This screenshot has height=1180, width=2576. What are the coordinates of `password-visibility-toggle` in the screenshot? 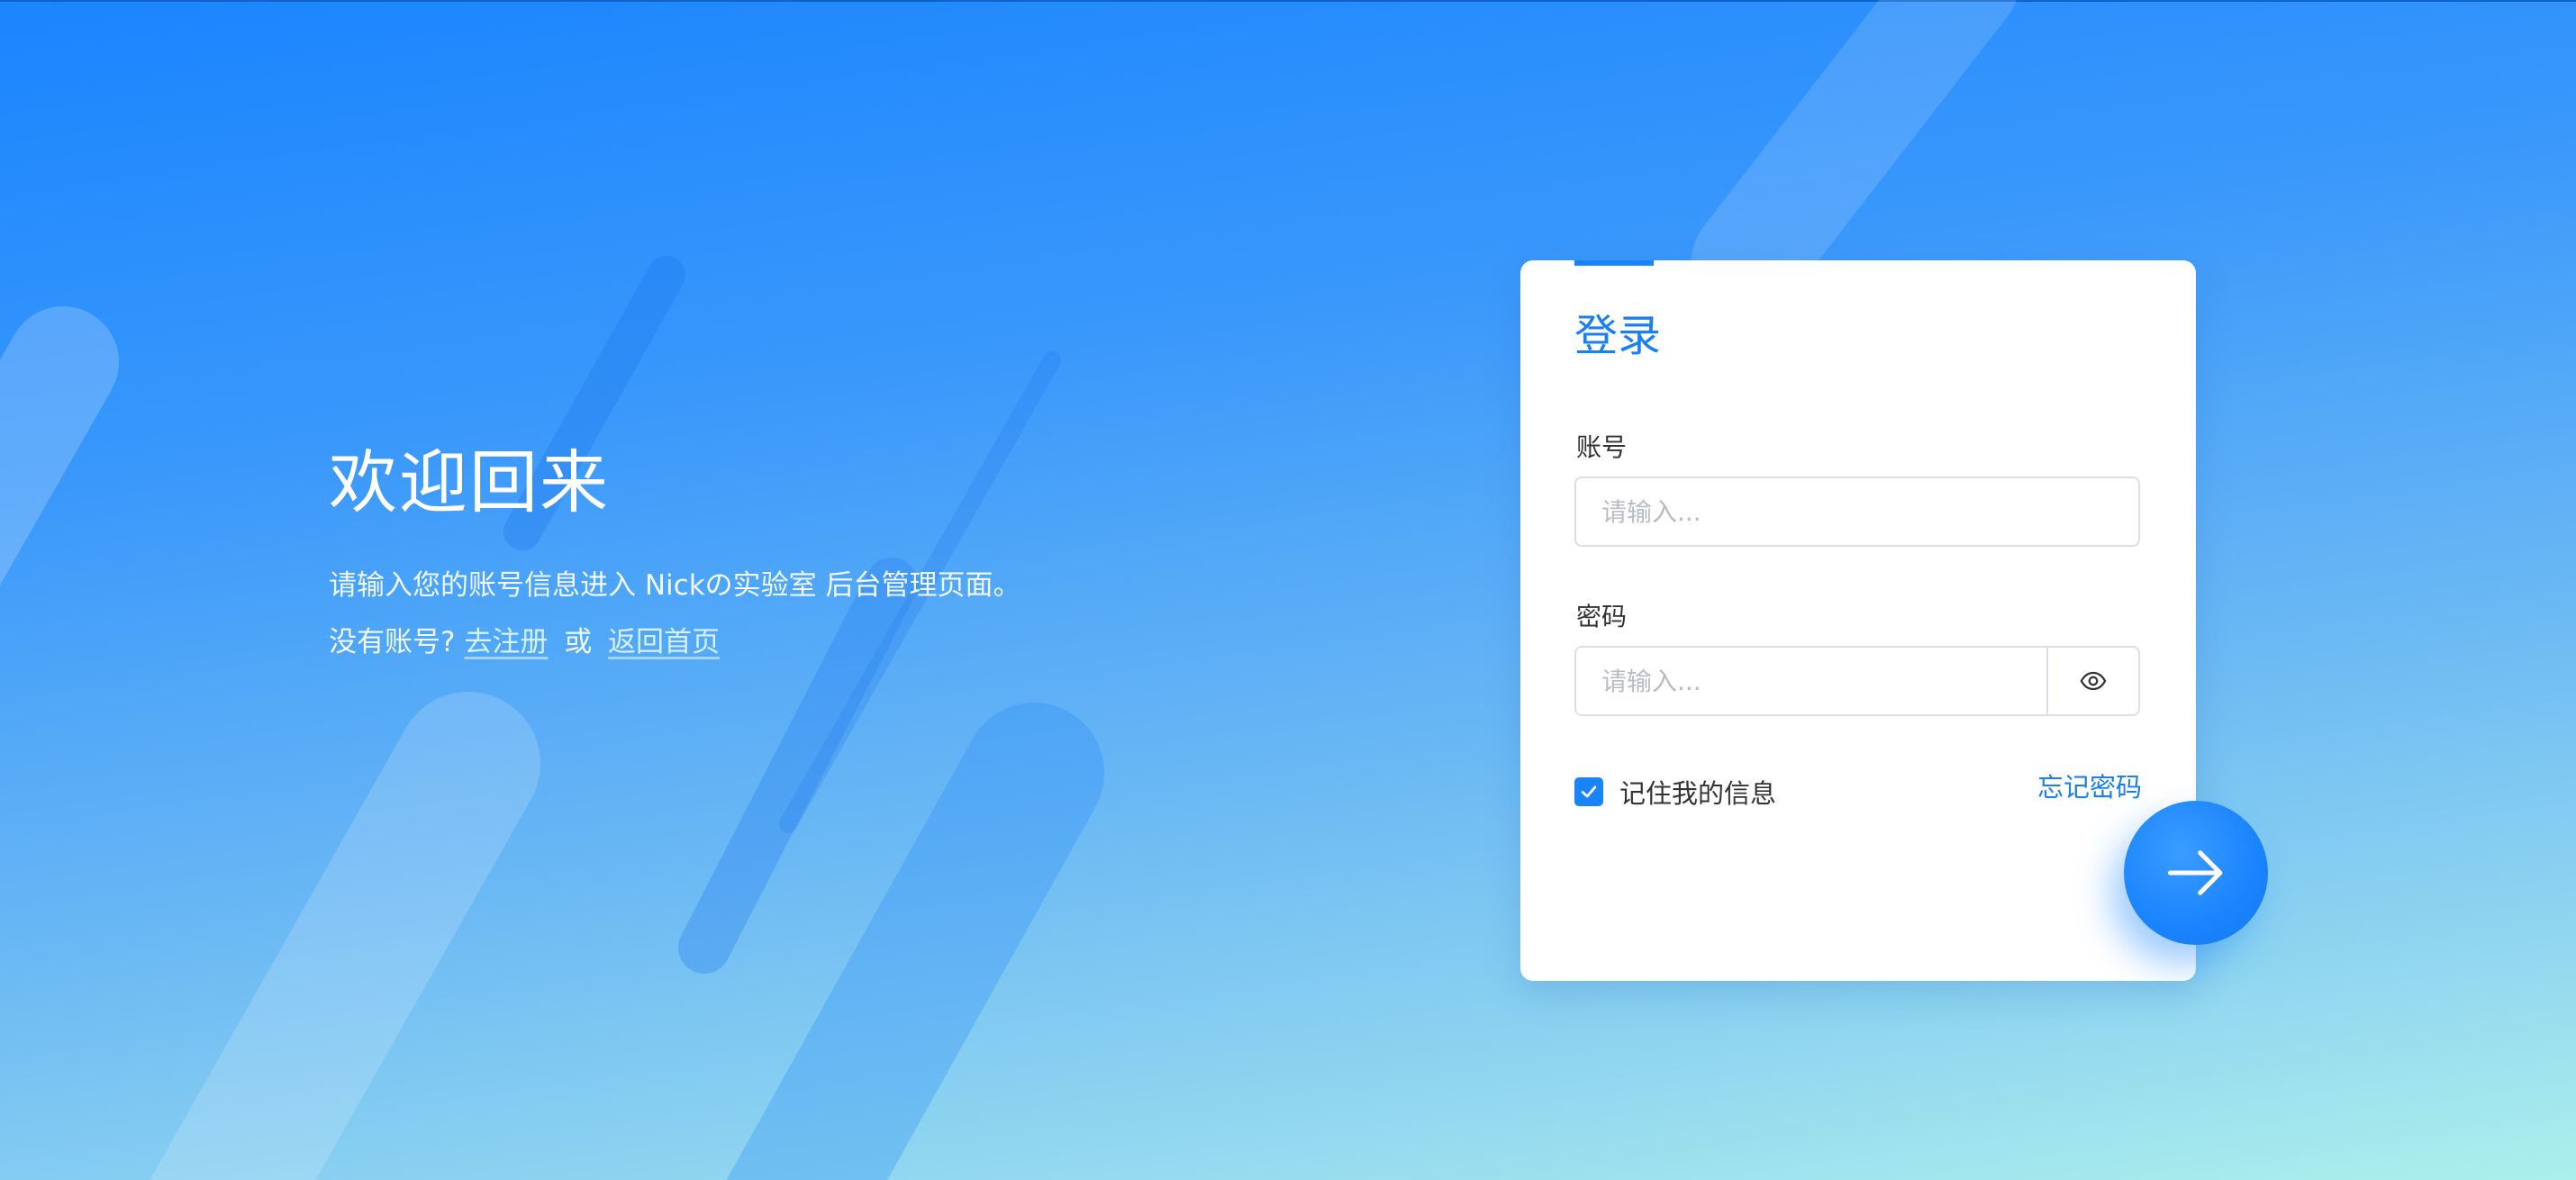 It's located at (2092, 681).